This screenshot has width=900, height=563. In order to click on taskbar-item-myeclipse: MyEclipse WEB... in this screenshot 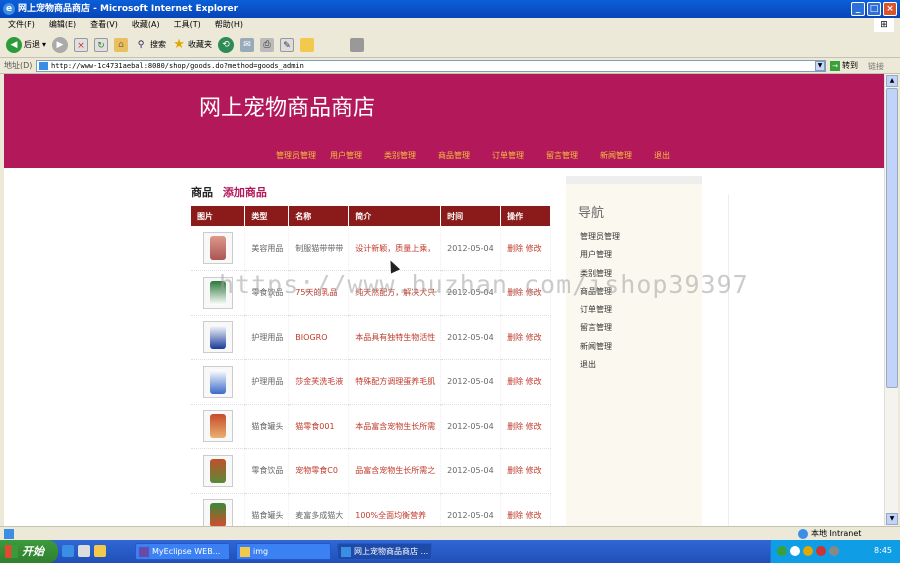, I will do `click(182, 551)`.